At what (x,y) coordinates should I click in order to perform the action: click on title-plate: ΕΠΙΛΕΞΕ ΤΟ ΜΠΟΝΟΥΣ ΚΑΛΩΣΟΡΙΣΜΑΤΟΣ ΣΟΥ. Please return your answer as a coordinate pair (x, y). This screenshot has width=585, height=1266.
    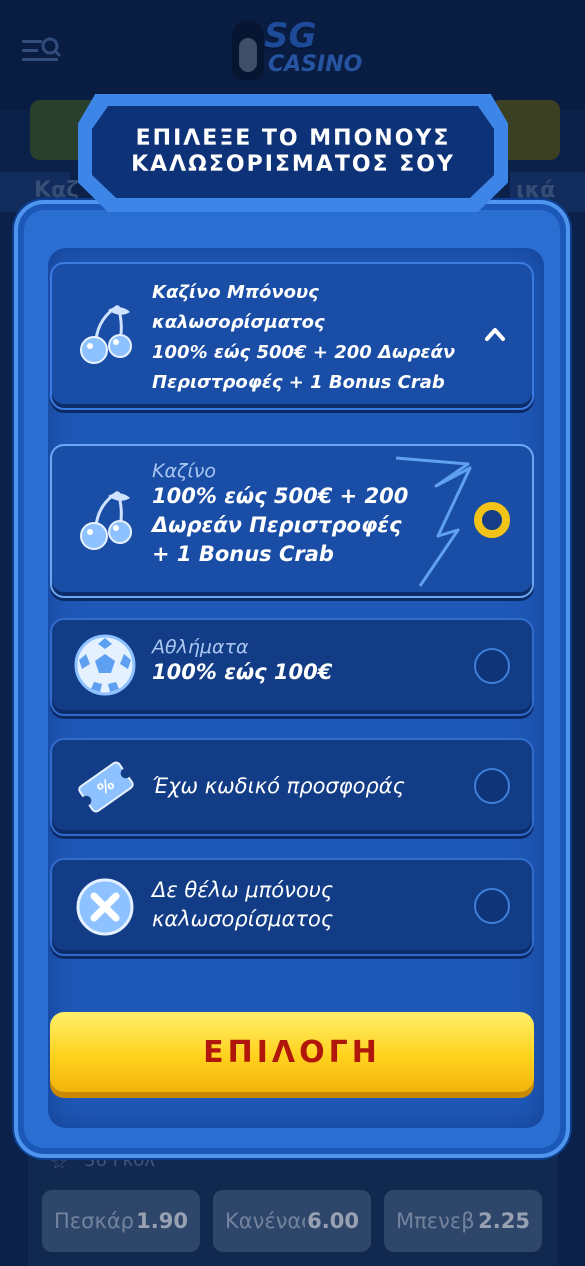
    Looking at the image, I should click on (293, 152).